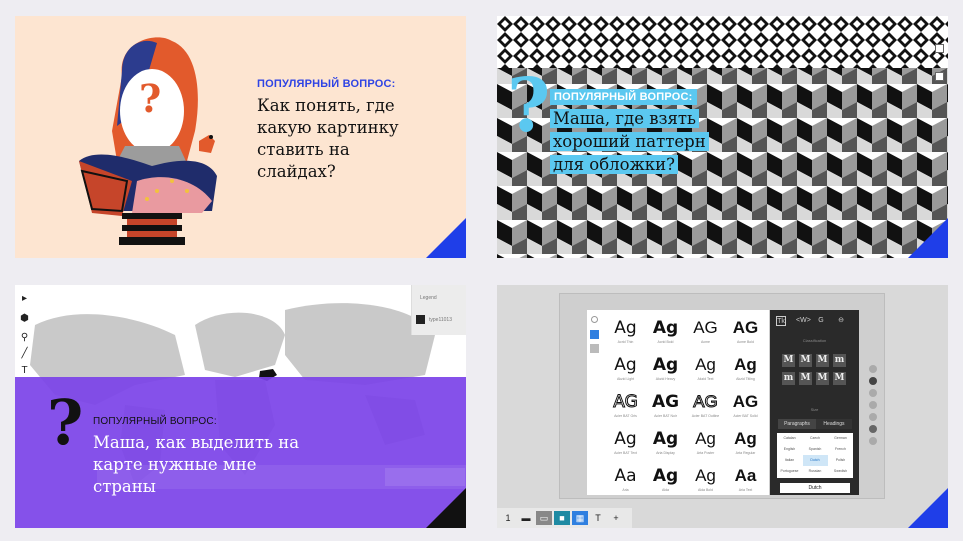 Image resolution: width=963 pixels, height=541 pixels. I want to click on toolbar-button: ■, so click(562, 518).